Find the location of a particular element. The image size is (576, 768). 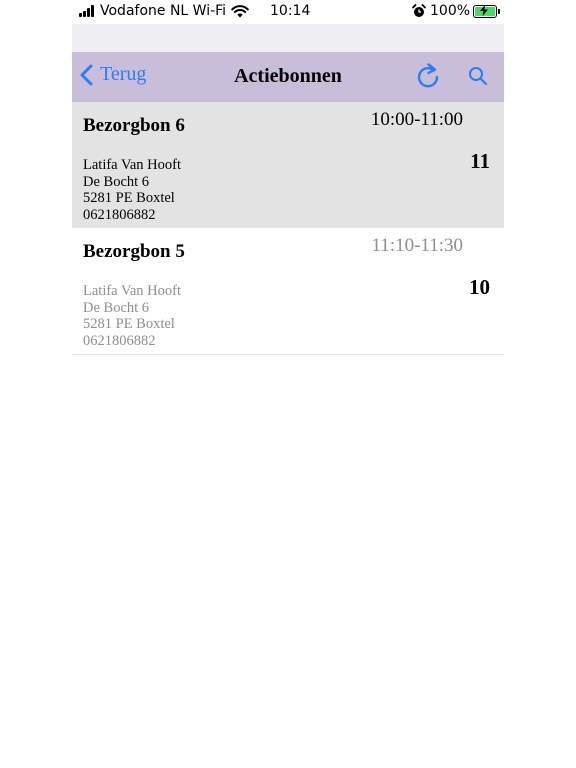

signal-icon is located at coordinates (87, 11).